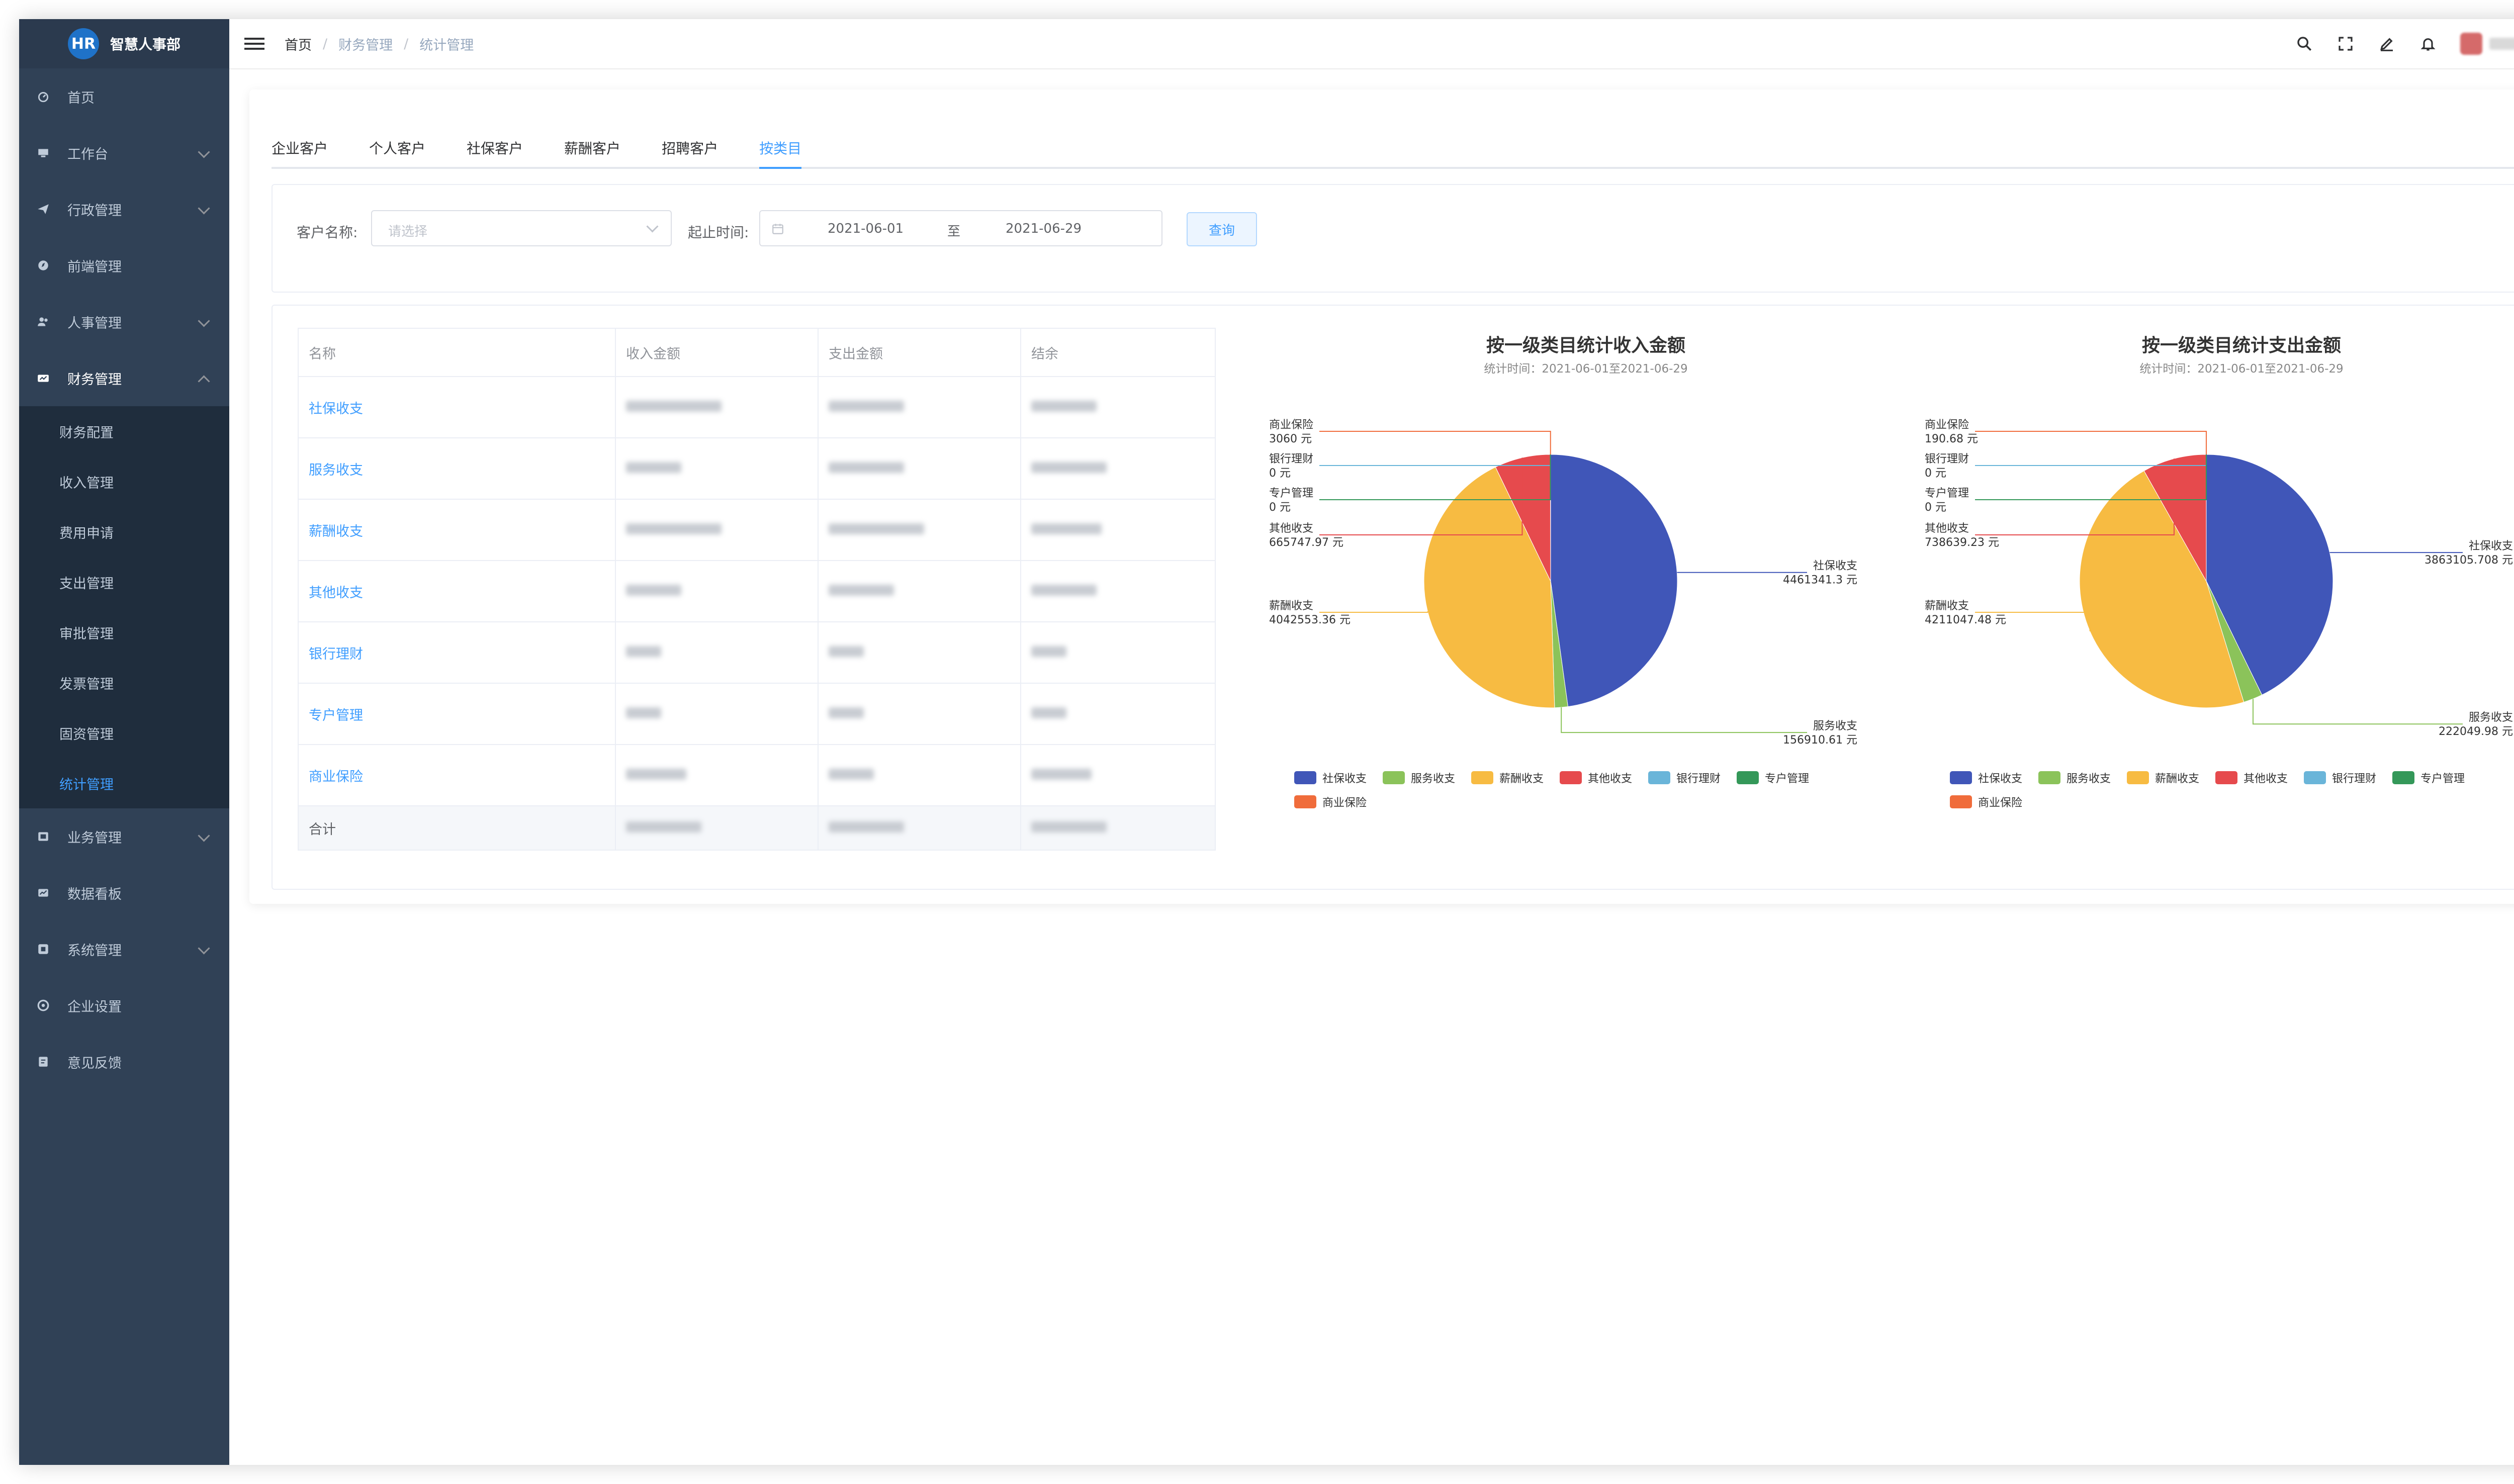  I want to click on tab-5: 按类目, so click(780, 153).